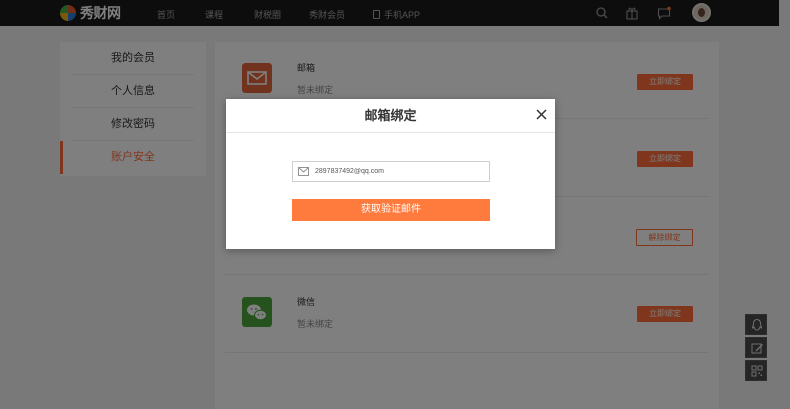 Image resolution: width=790 pixels, height=409 pixels. Describe the element at coordinates (541, 114) in the screenshot. I see `close-icon` at that location.